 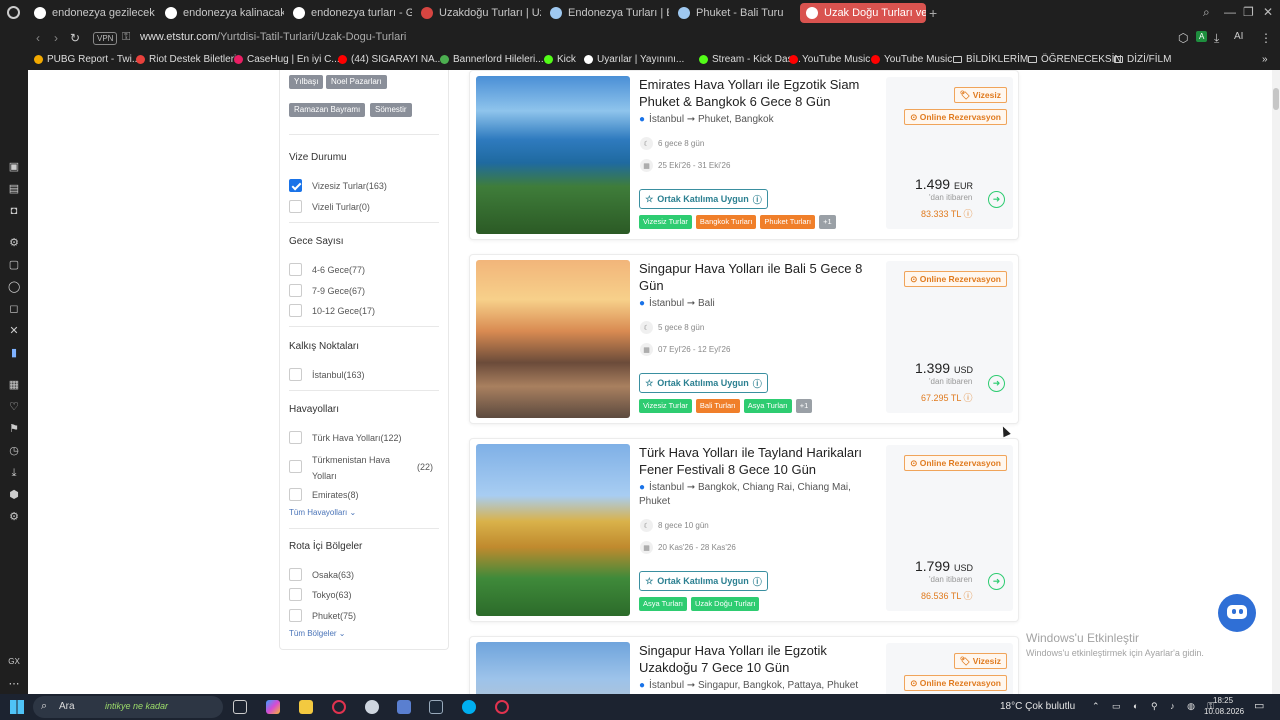 What do you see at coordinates (1268, 12) in the screenshot?
I see `close-button: ✕` at bounding box center [1268, 12].